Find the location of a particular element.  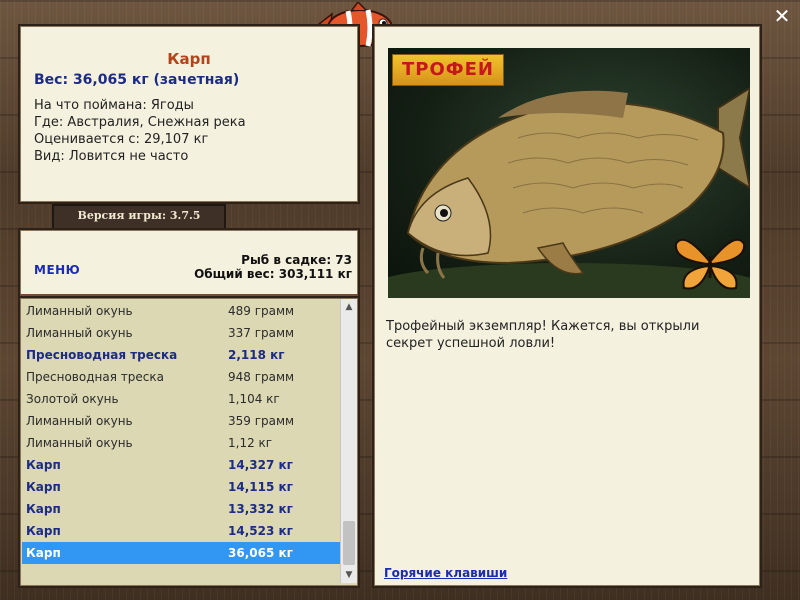

list-item: Карп 14,327 кг is located at coordinates (181, 465).